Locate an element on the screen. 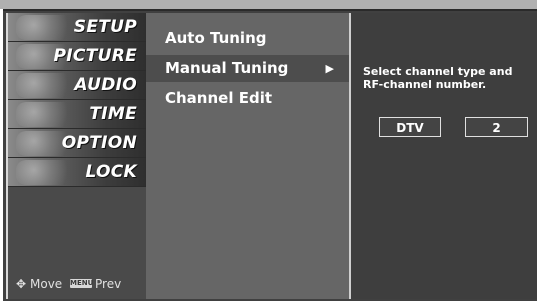  menu-item-label: LOCK is located at coordinates (111, 172).